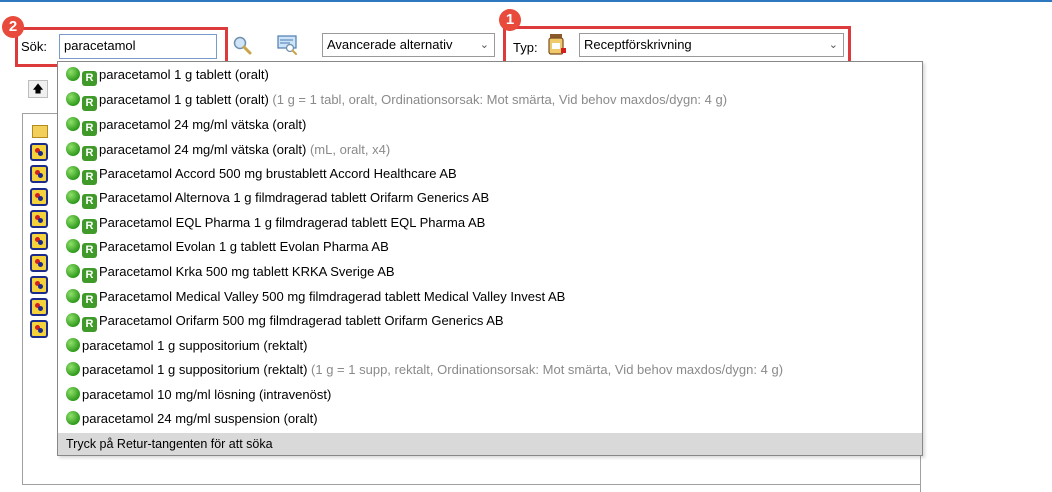 This screenshot has height=492, width=1052. I want to click on window-top-border, so click(526, 1).